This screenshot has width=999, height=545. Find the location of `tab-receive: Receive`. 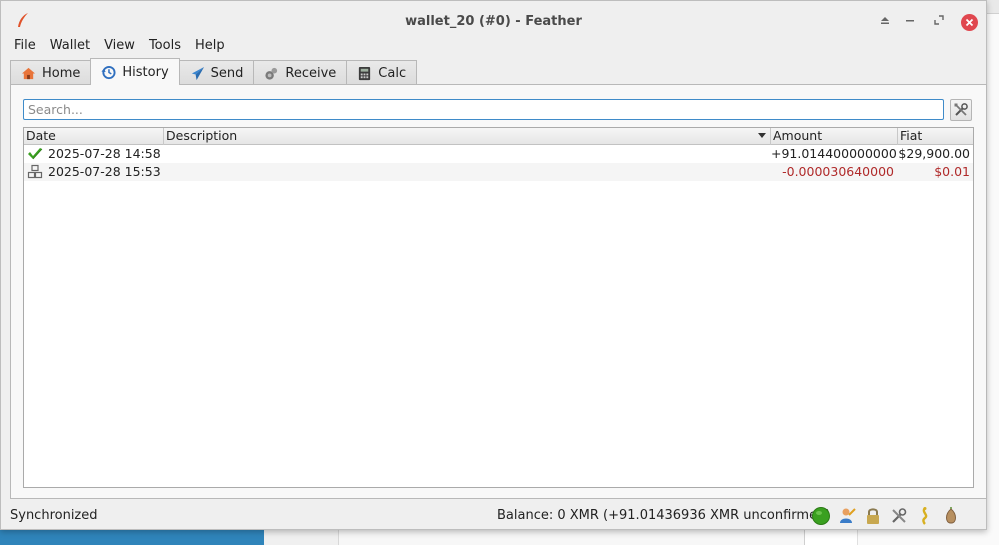

tab-receive: Receive is located at coordinates (300, 72).